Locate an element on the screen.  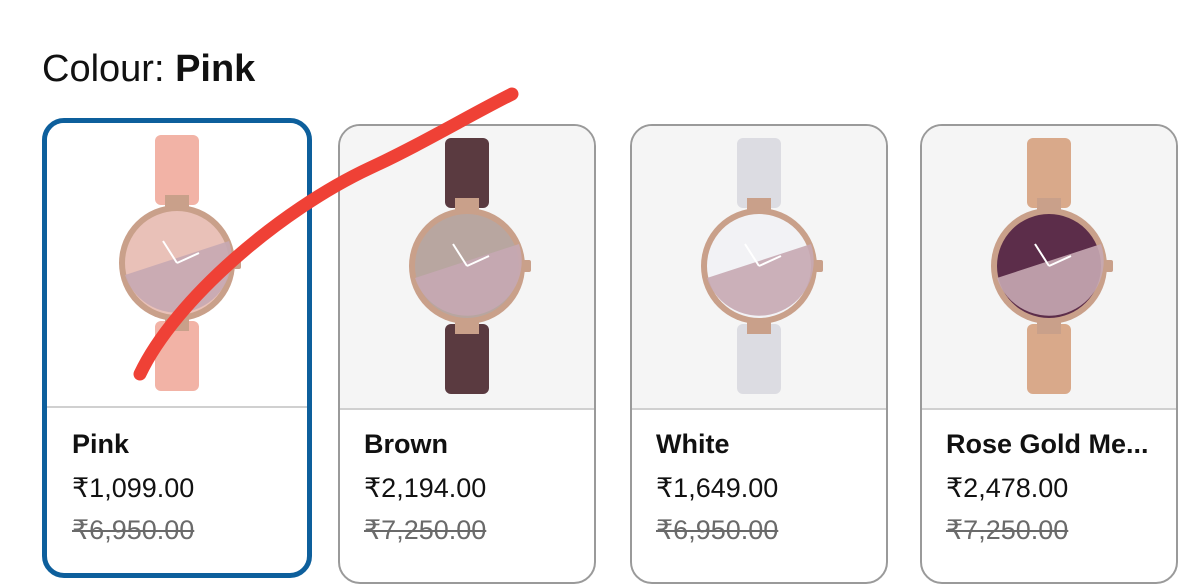
variant-info: White ₹1,649.00 ₹6,950.00 is located at coordinates (767, 487).